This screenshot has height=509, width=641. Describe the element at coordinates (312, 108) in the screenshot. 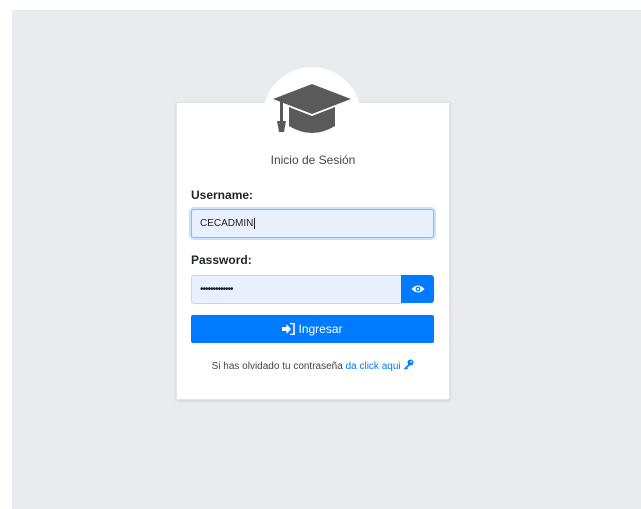

I see `graduation-cap-icon` at that location.